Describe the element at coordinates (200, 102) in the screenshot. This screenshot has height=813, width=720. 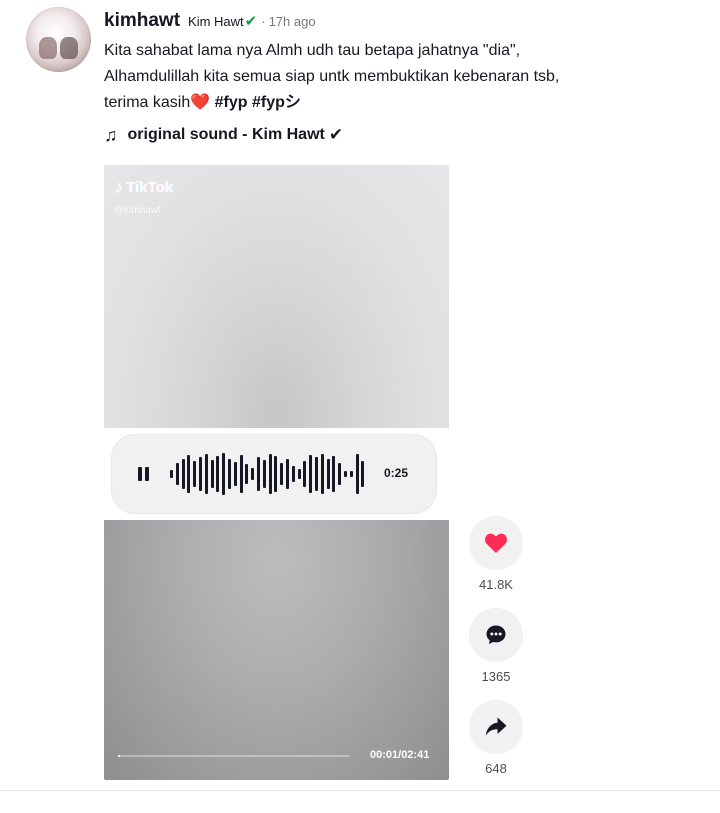
I see `red-heart-emoji-icon: ❤️` at that location.